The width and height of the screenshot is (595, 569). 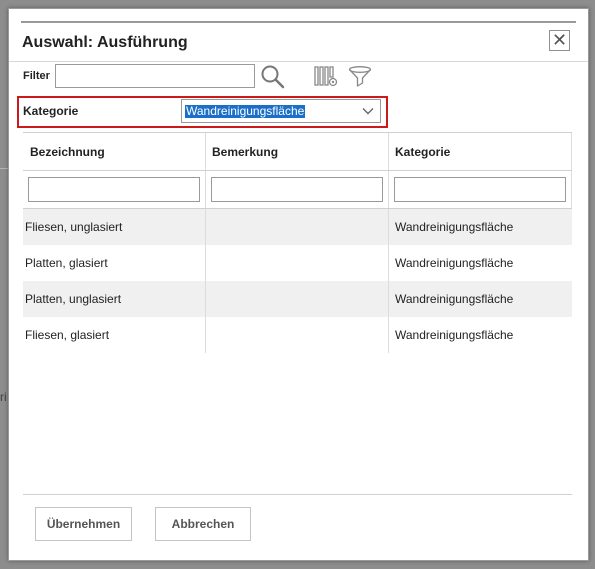 I want to click on footer-separator, so click(x=297, y=494).